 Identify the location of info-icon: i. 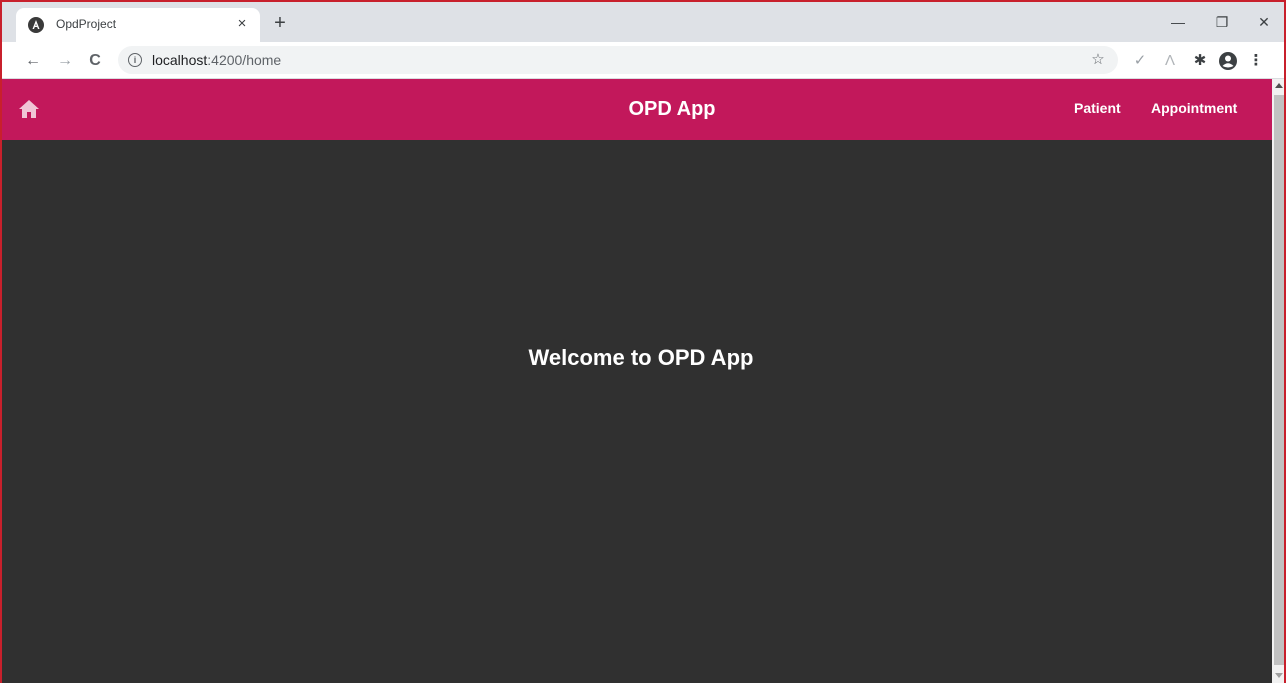
(135, 60).